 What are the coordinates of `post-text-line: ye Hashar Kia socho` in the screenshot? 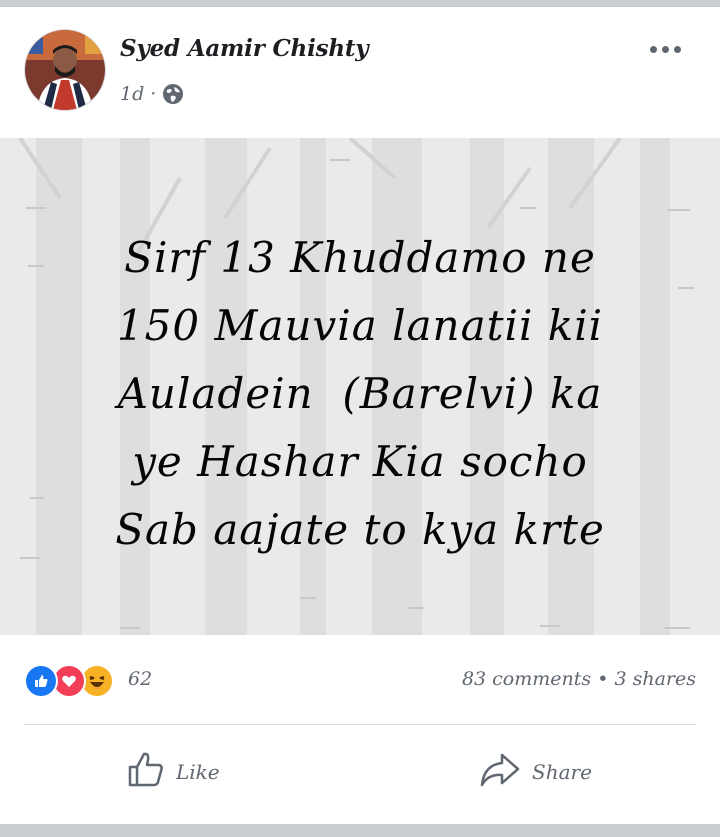 It's located at (360, 461).